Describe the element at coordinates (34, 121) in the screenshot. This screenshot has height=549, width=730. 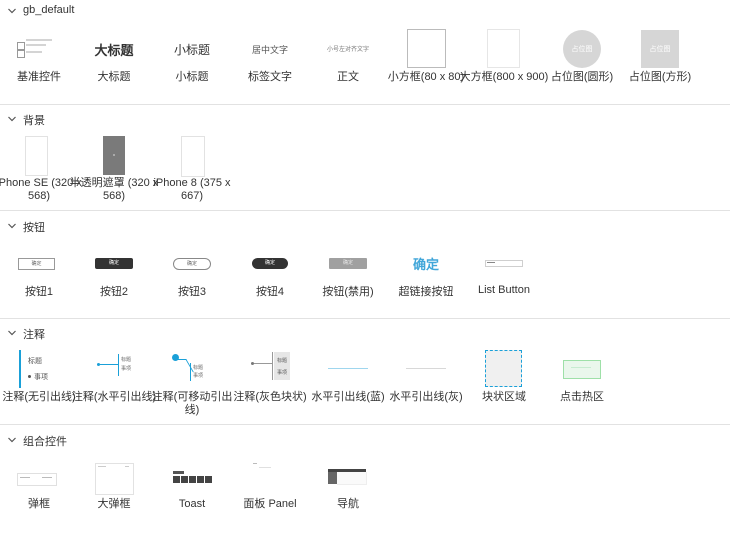
I see `section-title: 背景` at that location.